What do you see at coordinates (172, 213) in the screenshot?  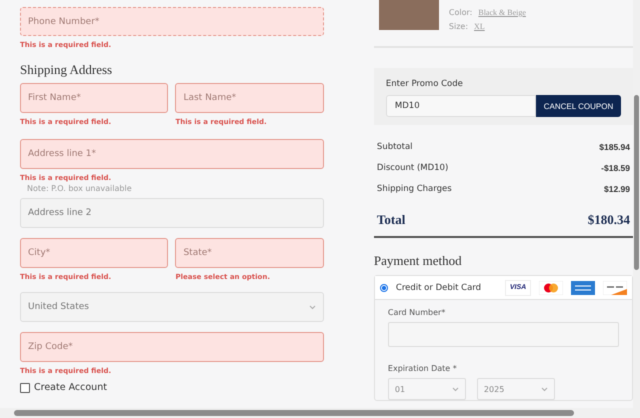 I see `input-field: Address line 2` at bounding box center [172, 213].